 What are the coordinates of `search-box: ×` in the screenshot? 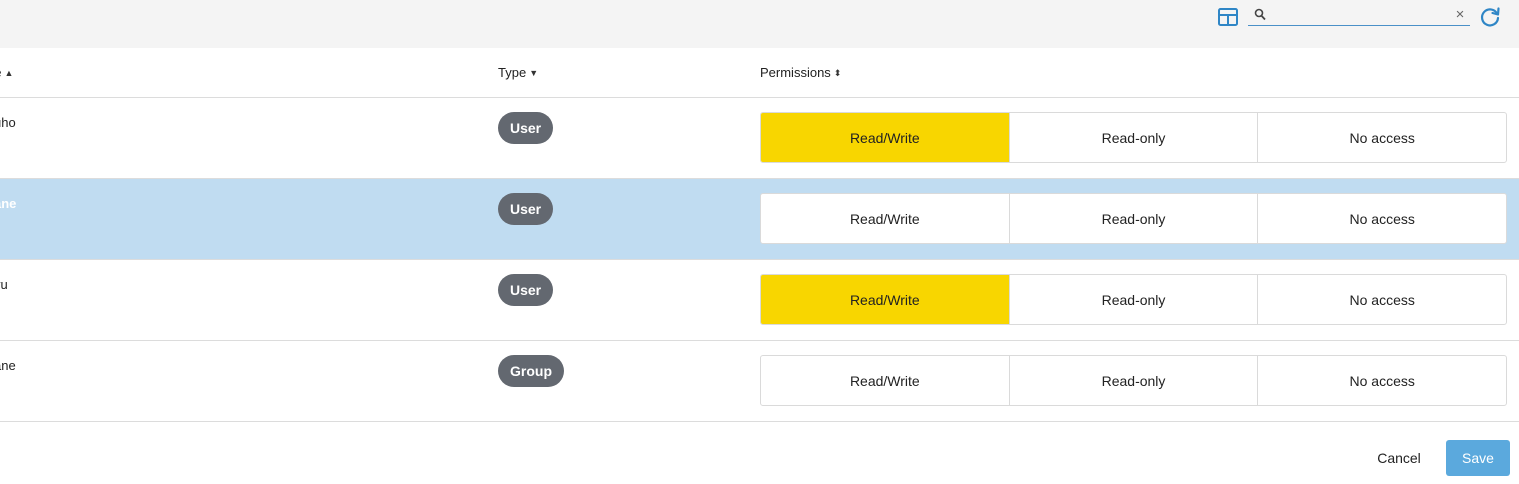 It's located at (1359, 16).